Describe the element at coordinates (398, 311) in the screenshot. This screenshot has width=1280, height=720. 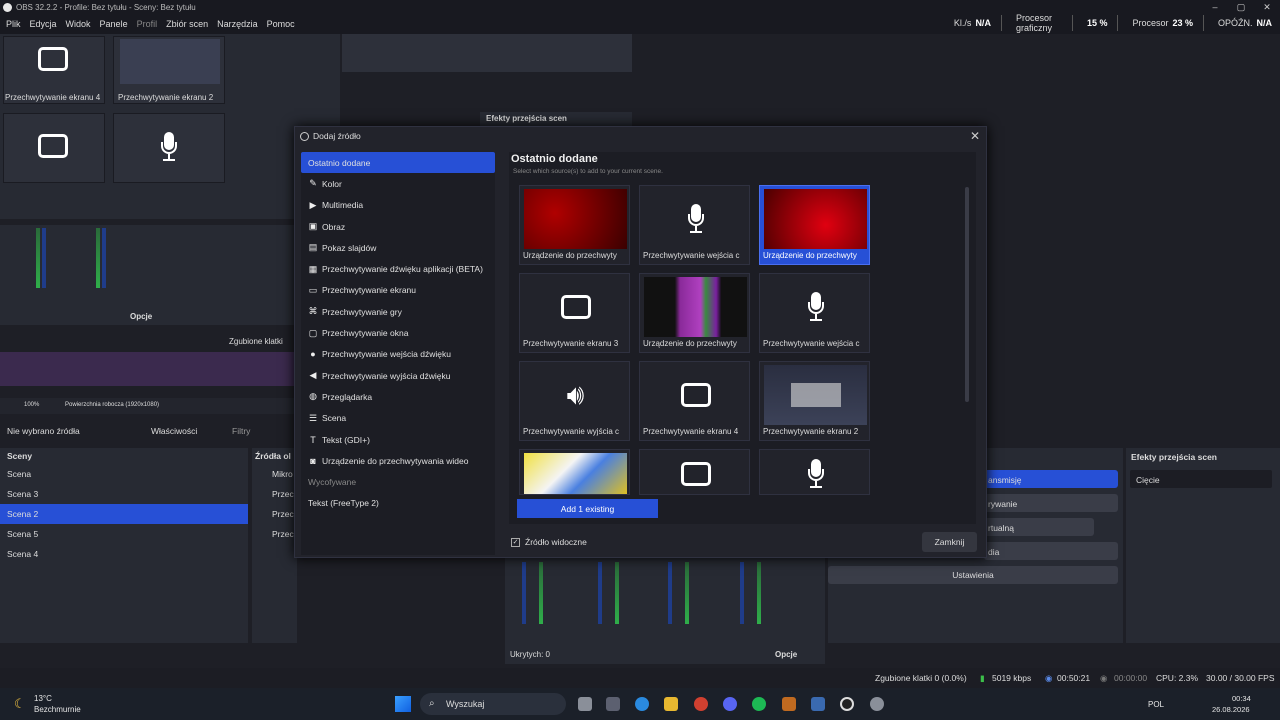
I see `type-game: ⌘ Przechwytywanie gry` at that location.